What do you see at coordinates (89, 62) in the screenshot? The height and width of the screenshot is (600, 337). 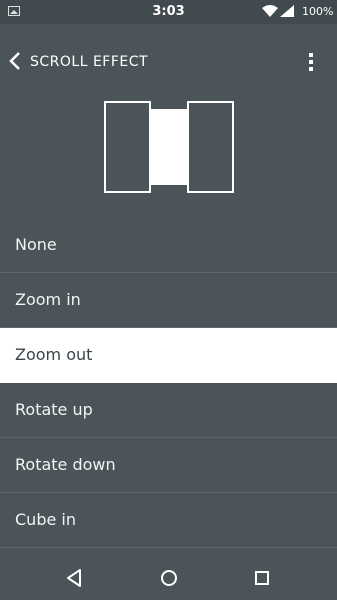 I see `page-title: SCROLL EFFECT` at bounding box center [89, 62].